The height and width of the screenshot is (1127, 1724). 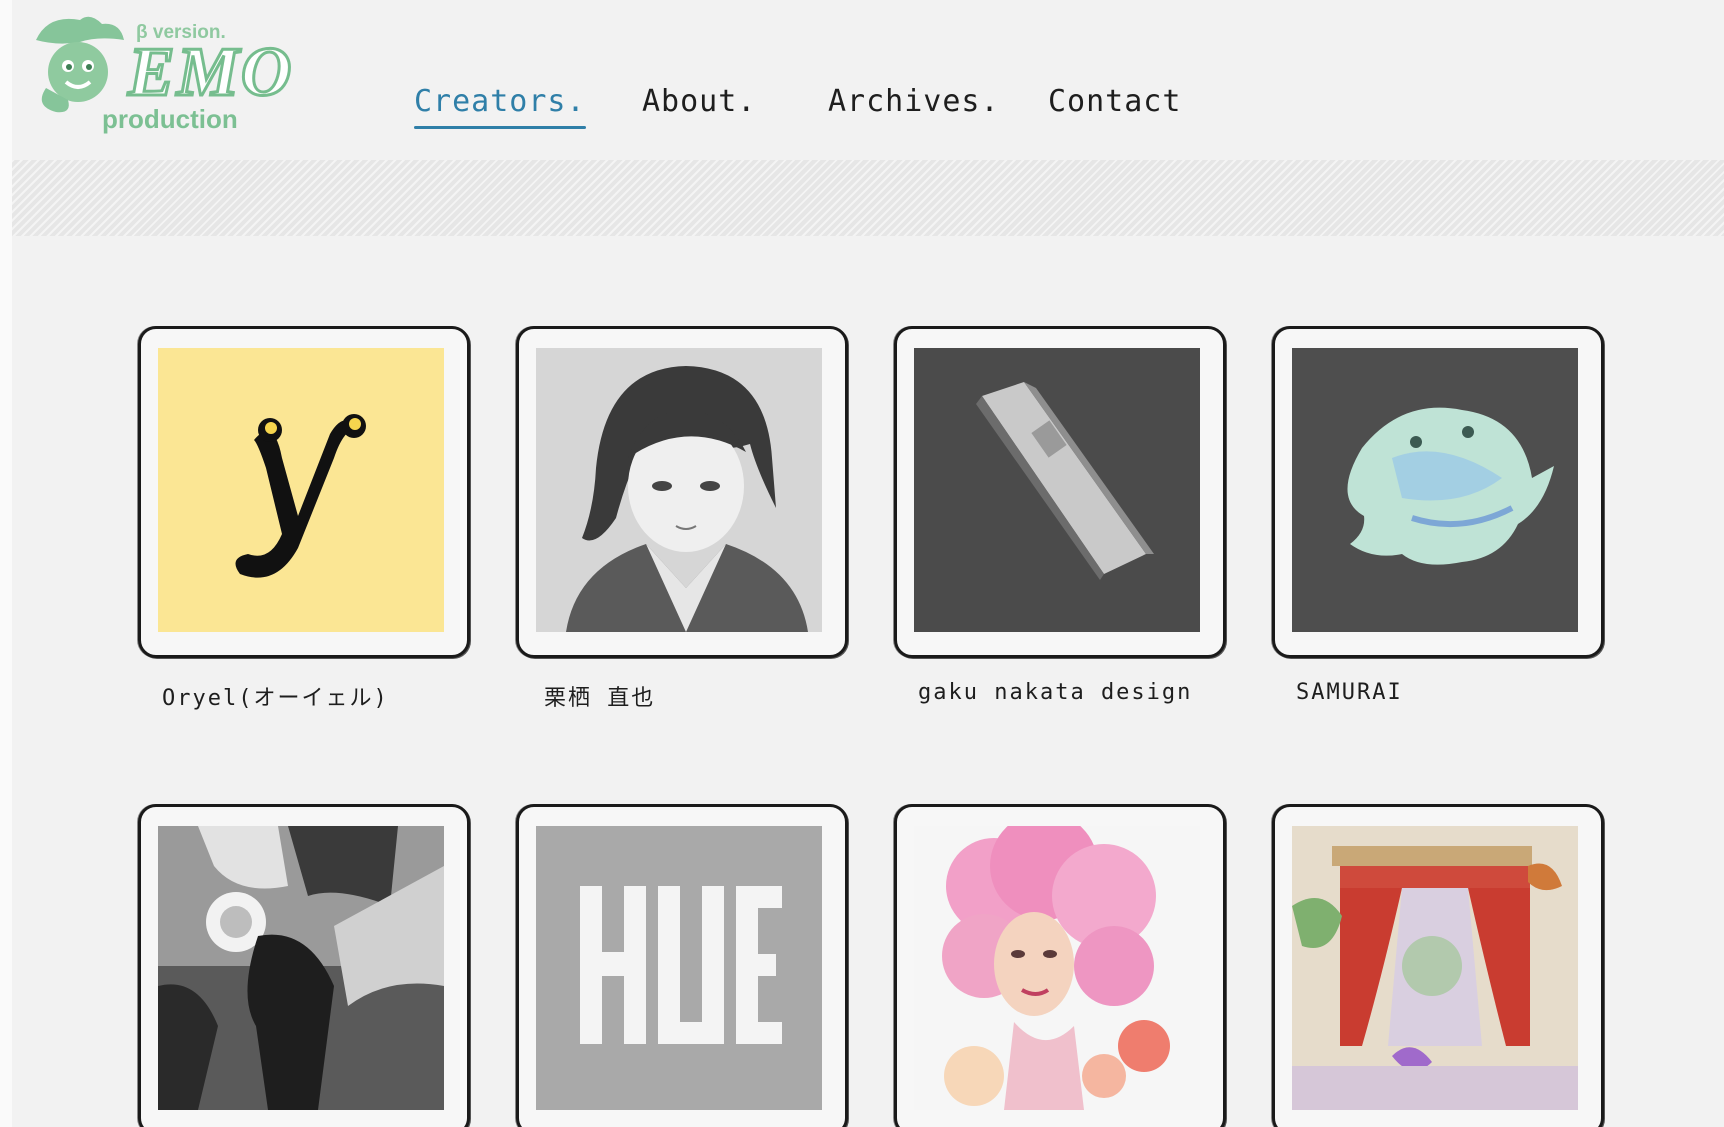 I want to click on creator-name: gaku nakata design, so click(x=1055, y=692).